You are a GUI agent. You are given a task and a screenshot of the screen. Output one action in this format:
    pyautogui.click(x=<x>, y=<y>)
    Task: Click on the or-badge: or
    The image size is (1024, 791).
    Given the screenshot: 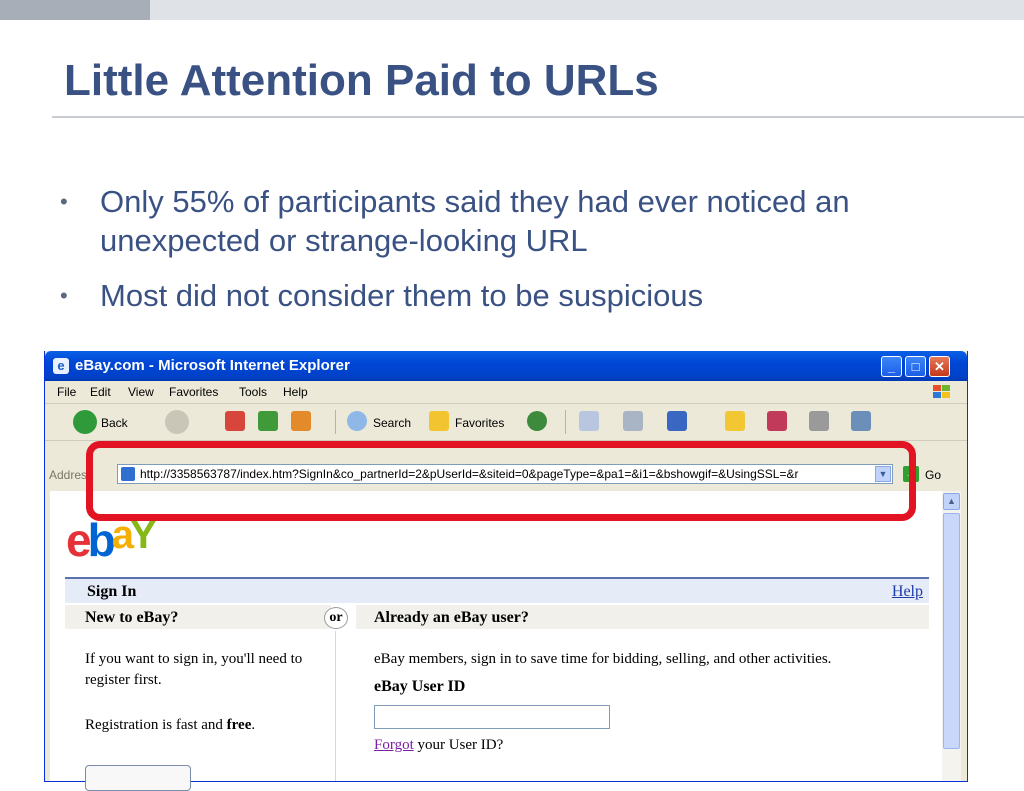 What is the action you would take?
    pyautogui.click(x=336, y=618)
    